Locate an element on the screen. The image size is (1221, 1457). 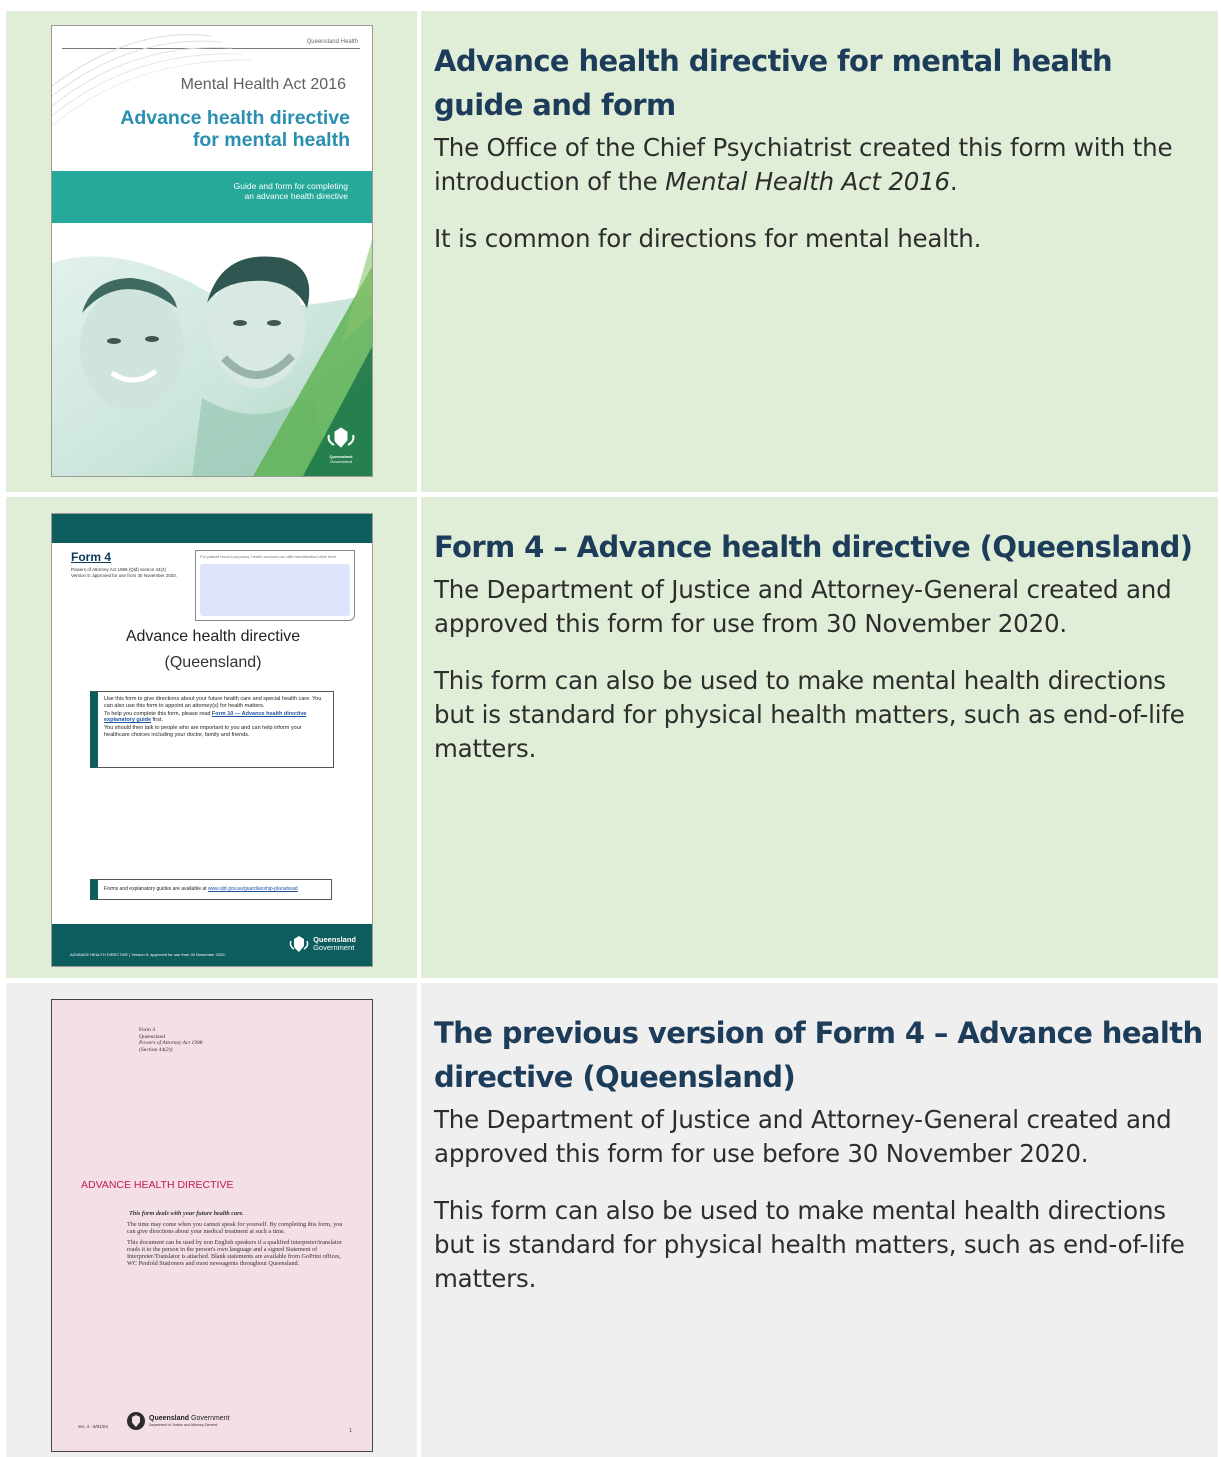
forms-url-link: www.qld.gov.au/guardianship-planahead is located at coordinates (253, 889).